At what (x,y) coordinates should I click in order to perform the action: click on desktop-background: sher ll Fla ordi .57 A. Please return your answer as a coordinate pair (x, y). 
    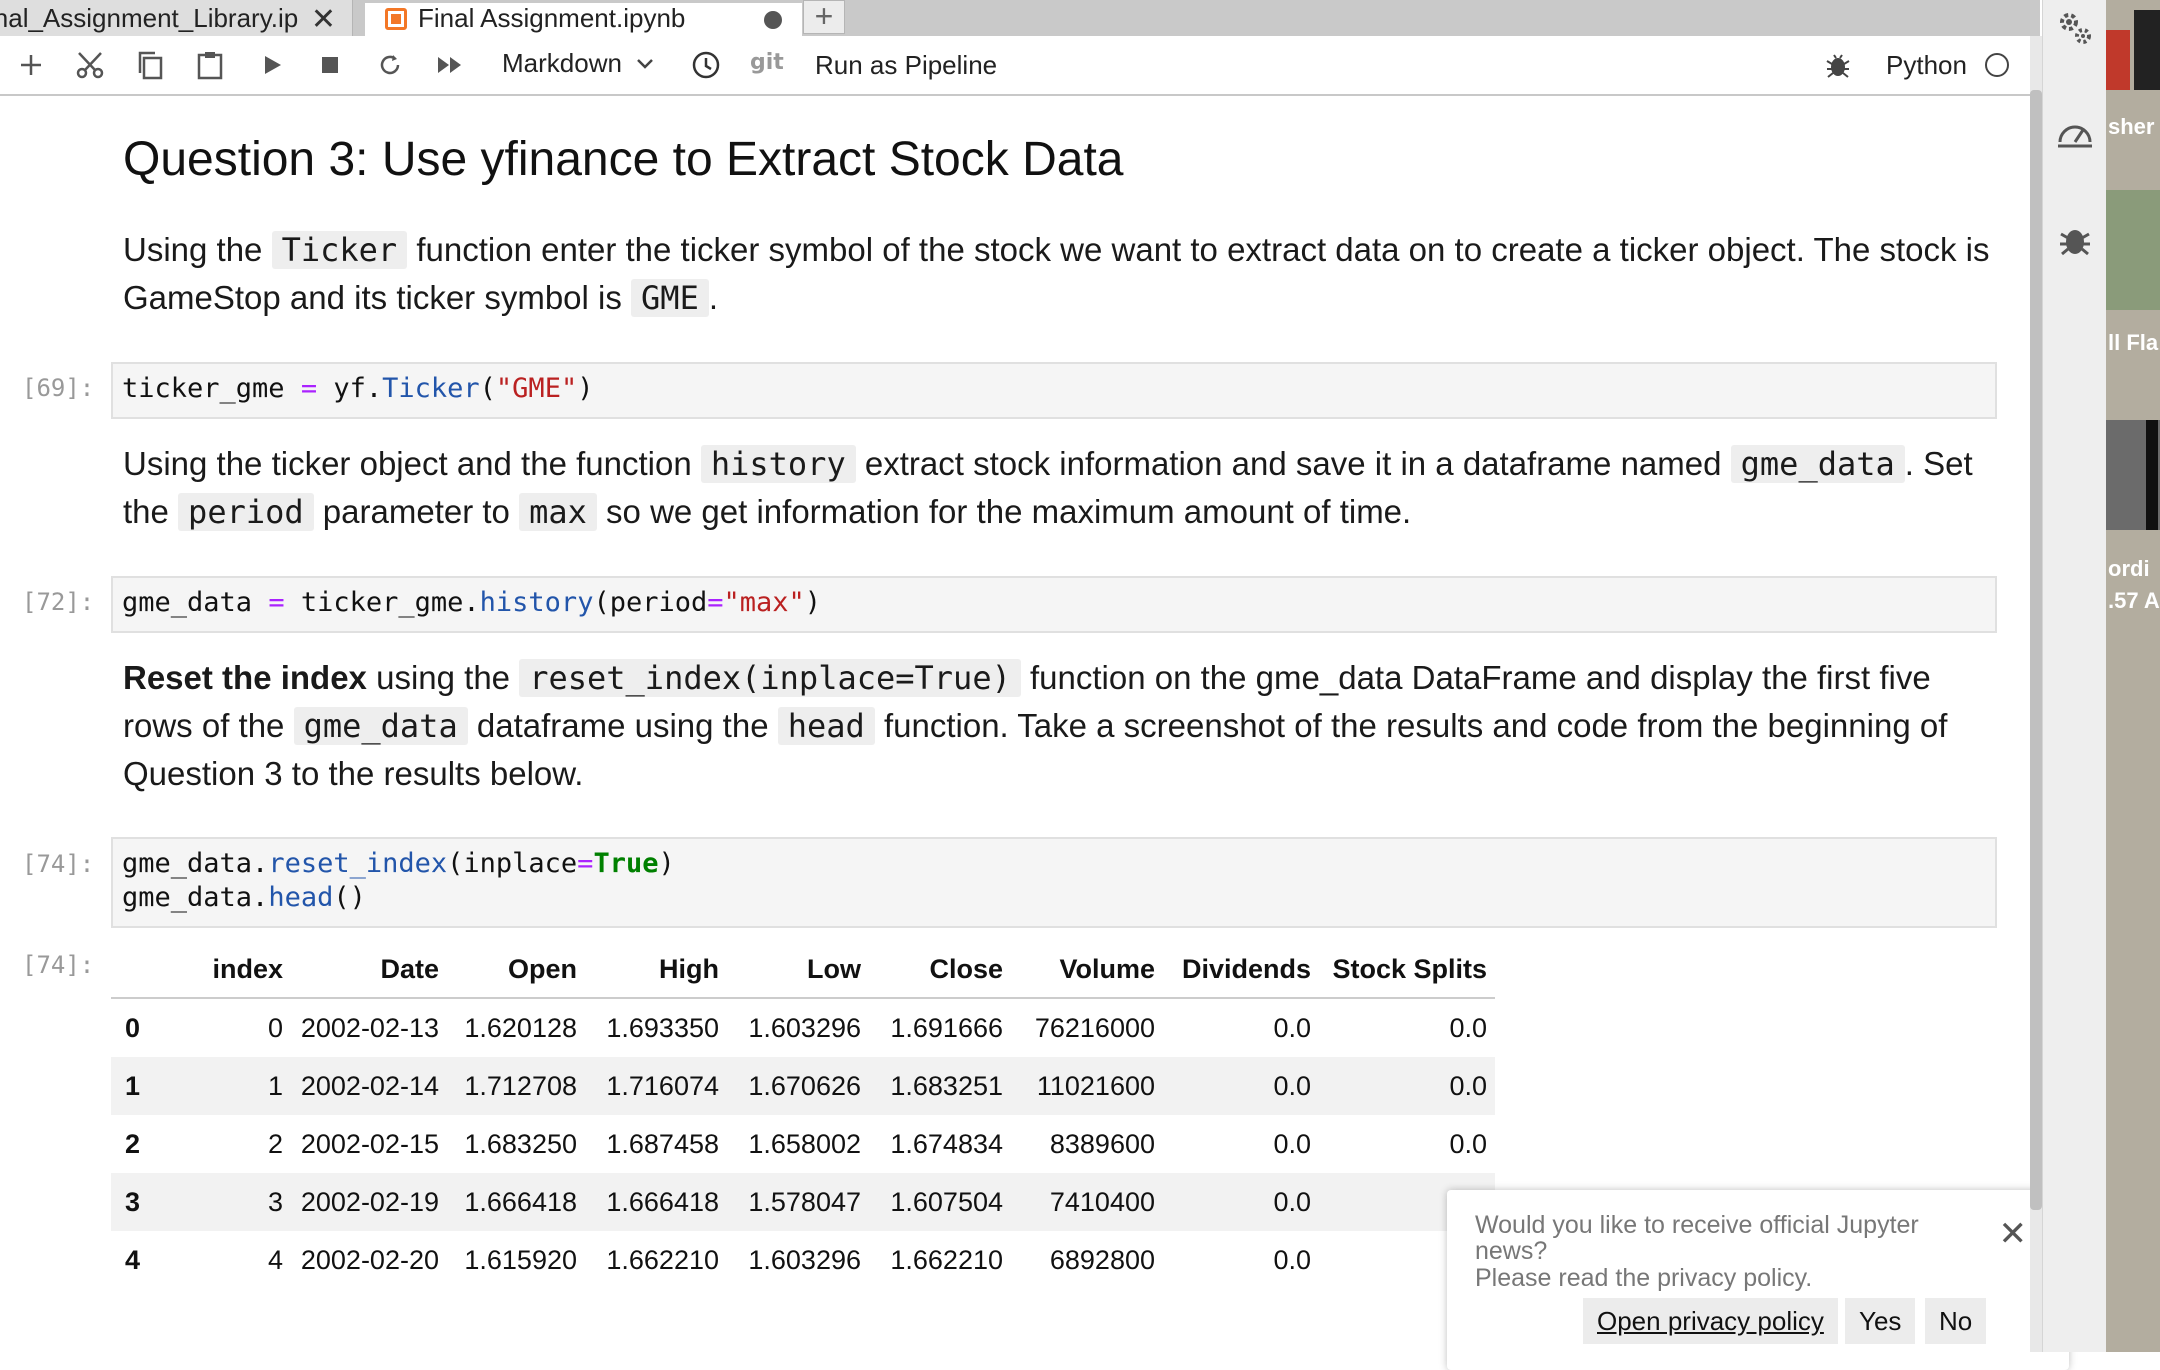
    Looking at the image, I should click on (2133, 676).